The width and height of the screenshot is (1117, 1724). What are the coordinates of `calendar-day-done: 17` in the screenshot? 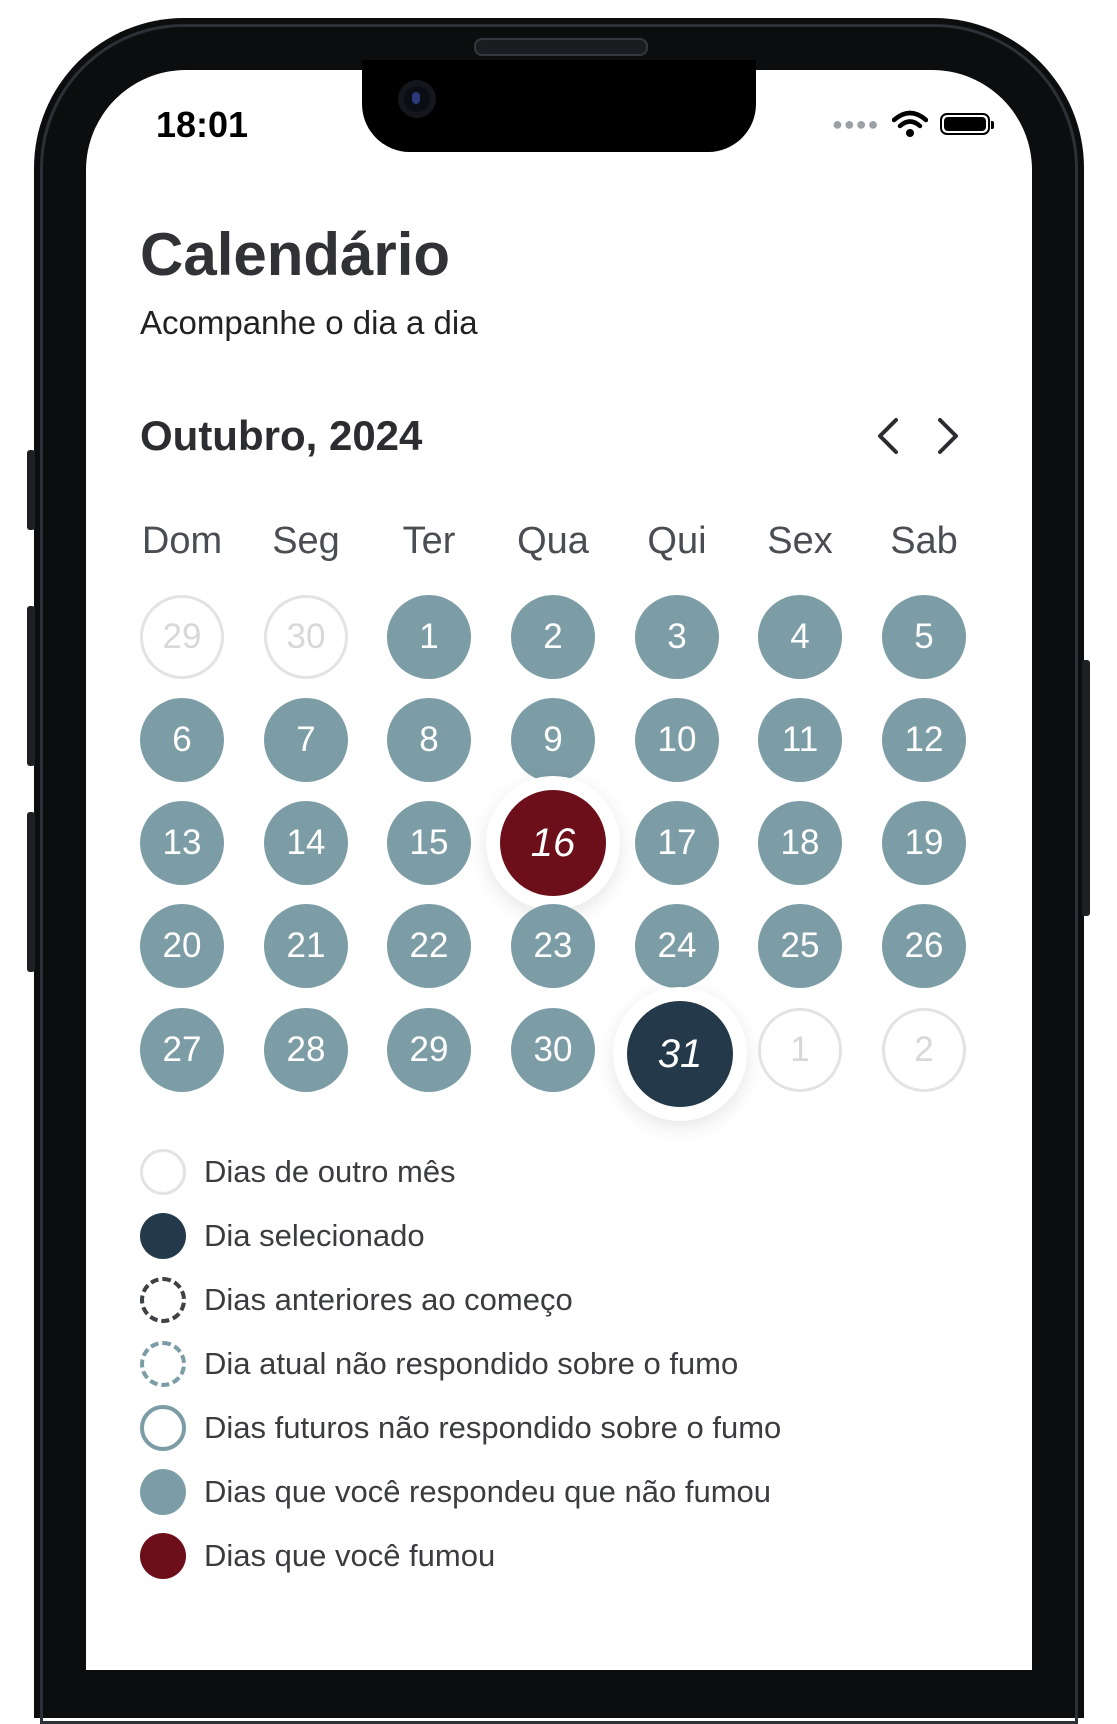 It's located at (677, 843).